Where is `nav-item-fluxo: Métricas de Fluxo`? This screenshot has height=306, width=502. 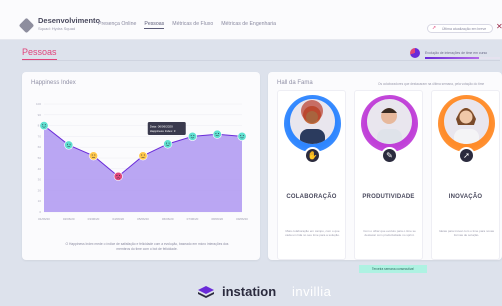 nav-item-fluxo: Métricas de Fluxo is located at coordinates (192, 25).